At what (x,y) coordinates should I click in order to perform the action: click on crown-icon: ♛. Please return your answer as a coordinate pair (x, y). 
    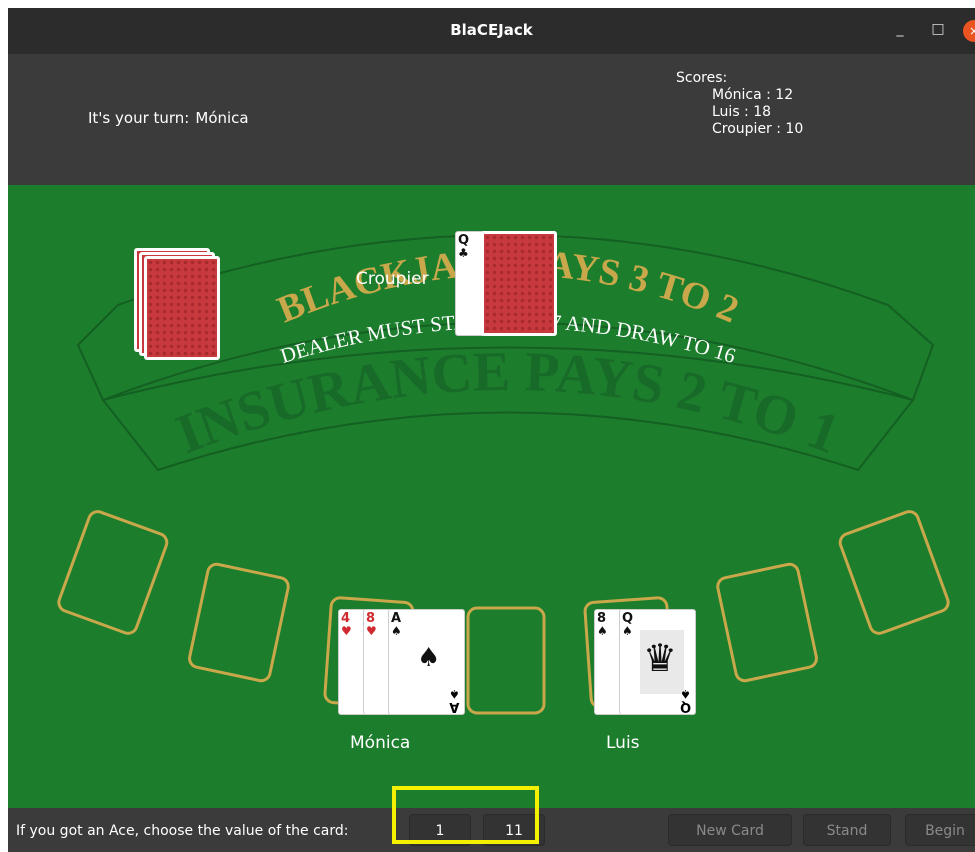
    Looking at the image, I should click on (660, 658).